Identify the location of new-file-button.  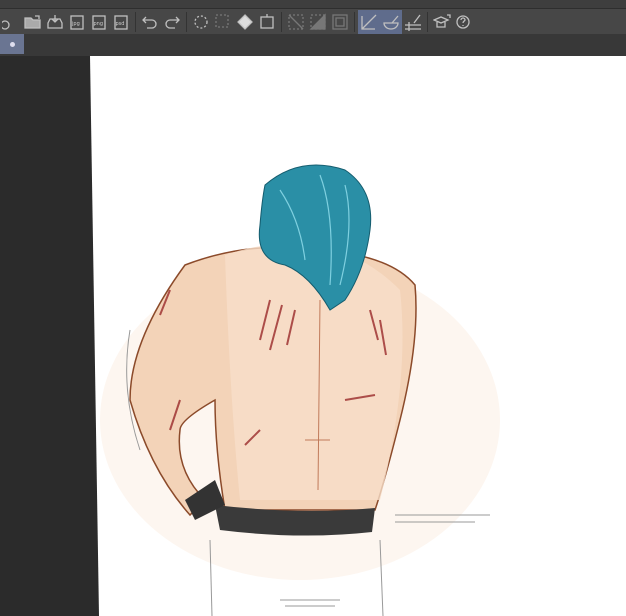
(11, 22).